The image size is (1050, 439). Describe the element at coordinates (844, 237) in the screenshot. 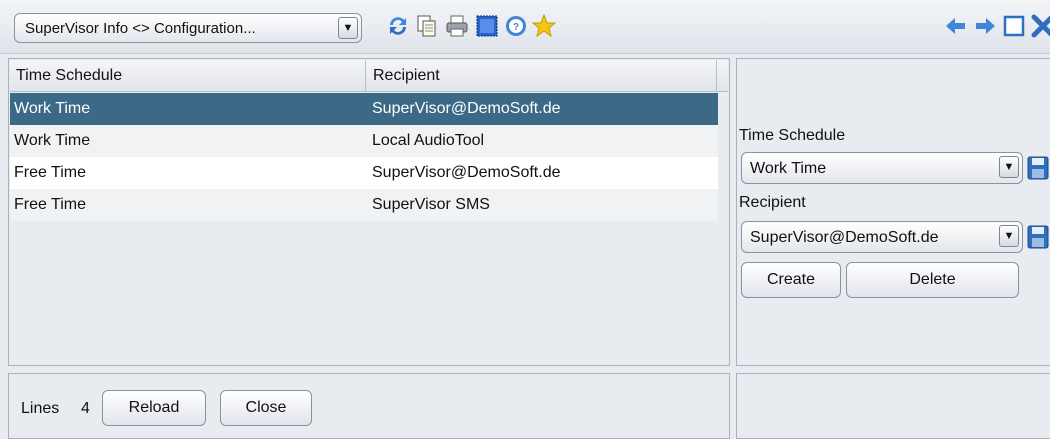

I see `recipient-value: SuperVisor@DemoSoft.de` at that location.